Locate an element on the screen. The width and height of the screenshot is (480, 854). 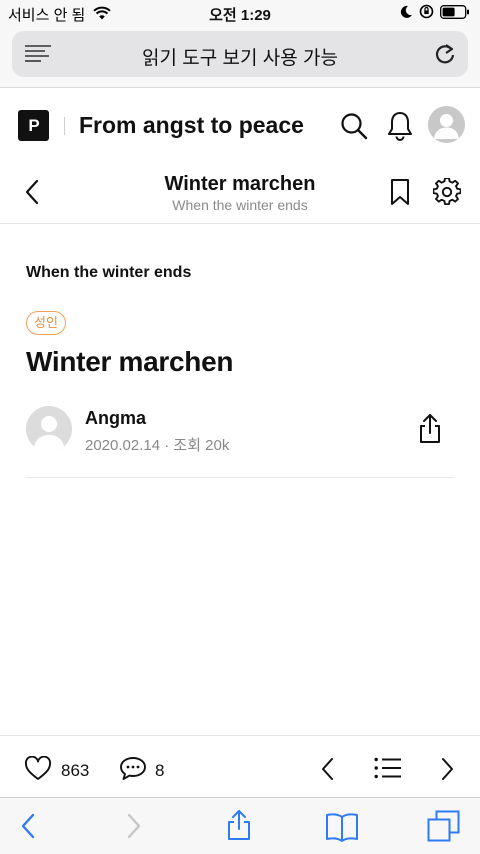
previous-post-icon is located at coordinates (328, 771).